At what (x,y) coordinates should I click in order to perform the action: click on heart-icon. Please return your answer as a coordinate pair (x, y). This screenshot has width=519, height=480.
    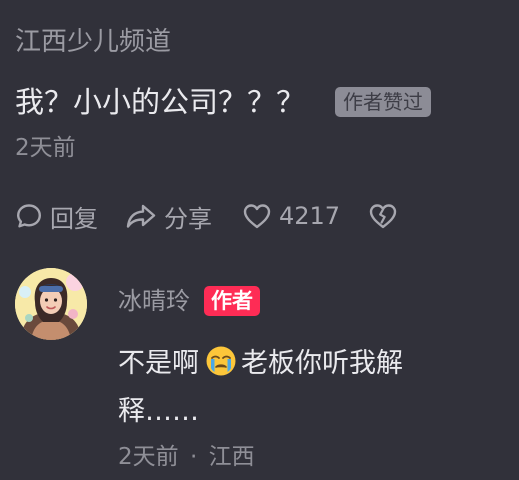
    Looking at the image, I should click on (257, 216).